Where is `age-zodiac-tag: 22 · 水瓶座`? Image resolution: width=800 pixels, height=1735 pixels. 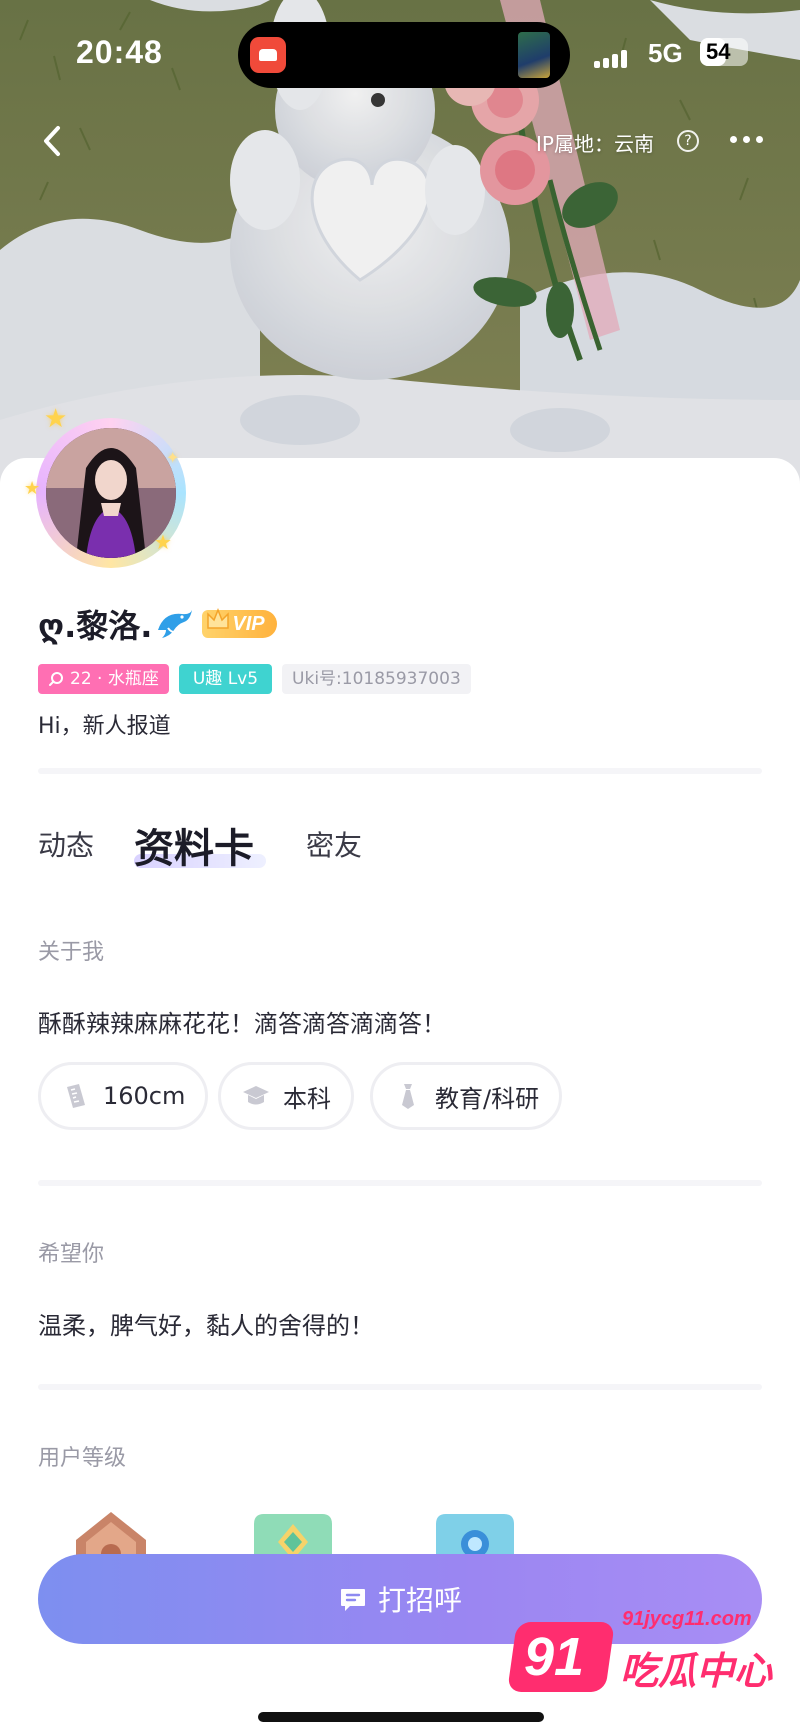
age-zodiac-tag: 22 · 水瓶座 is located at coordinates (103, 679).